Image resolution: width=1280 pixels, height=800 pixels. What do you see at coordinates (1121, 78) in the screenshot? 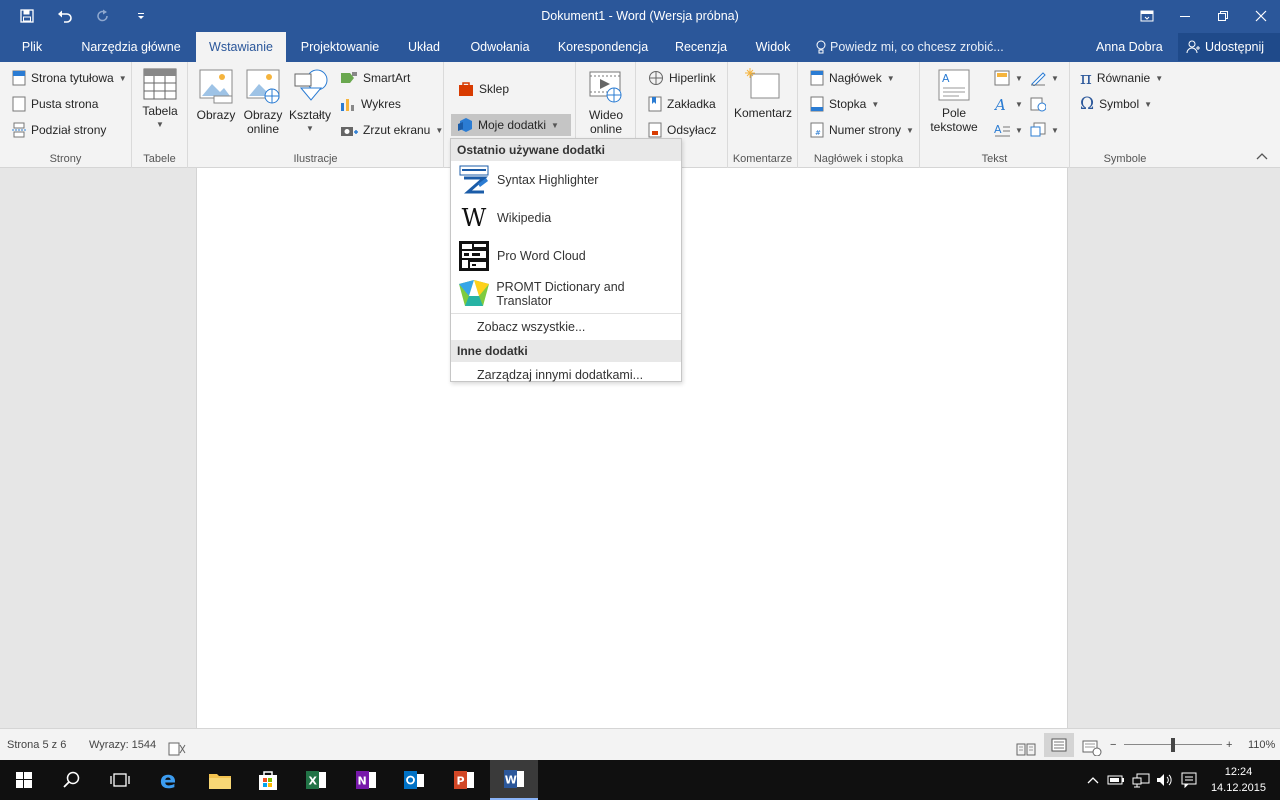
I see `equation-button: π Równanie ▼` at bounding box center [1121, 78].